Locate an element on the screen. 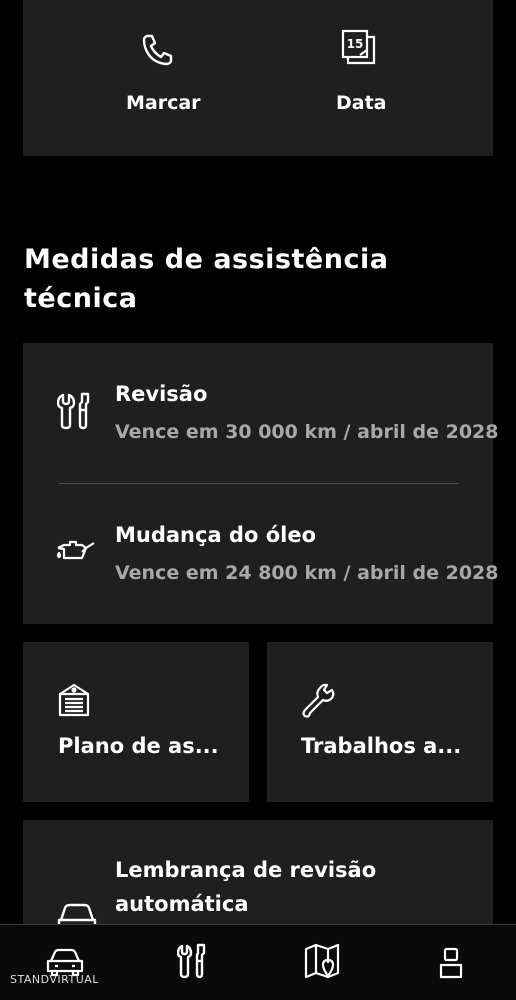 The width and height of the screenshot is (516, 1000). map-icon is located at coordinates (322, 961).